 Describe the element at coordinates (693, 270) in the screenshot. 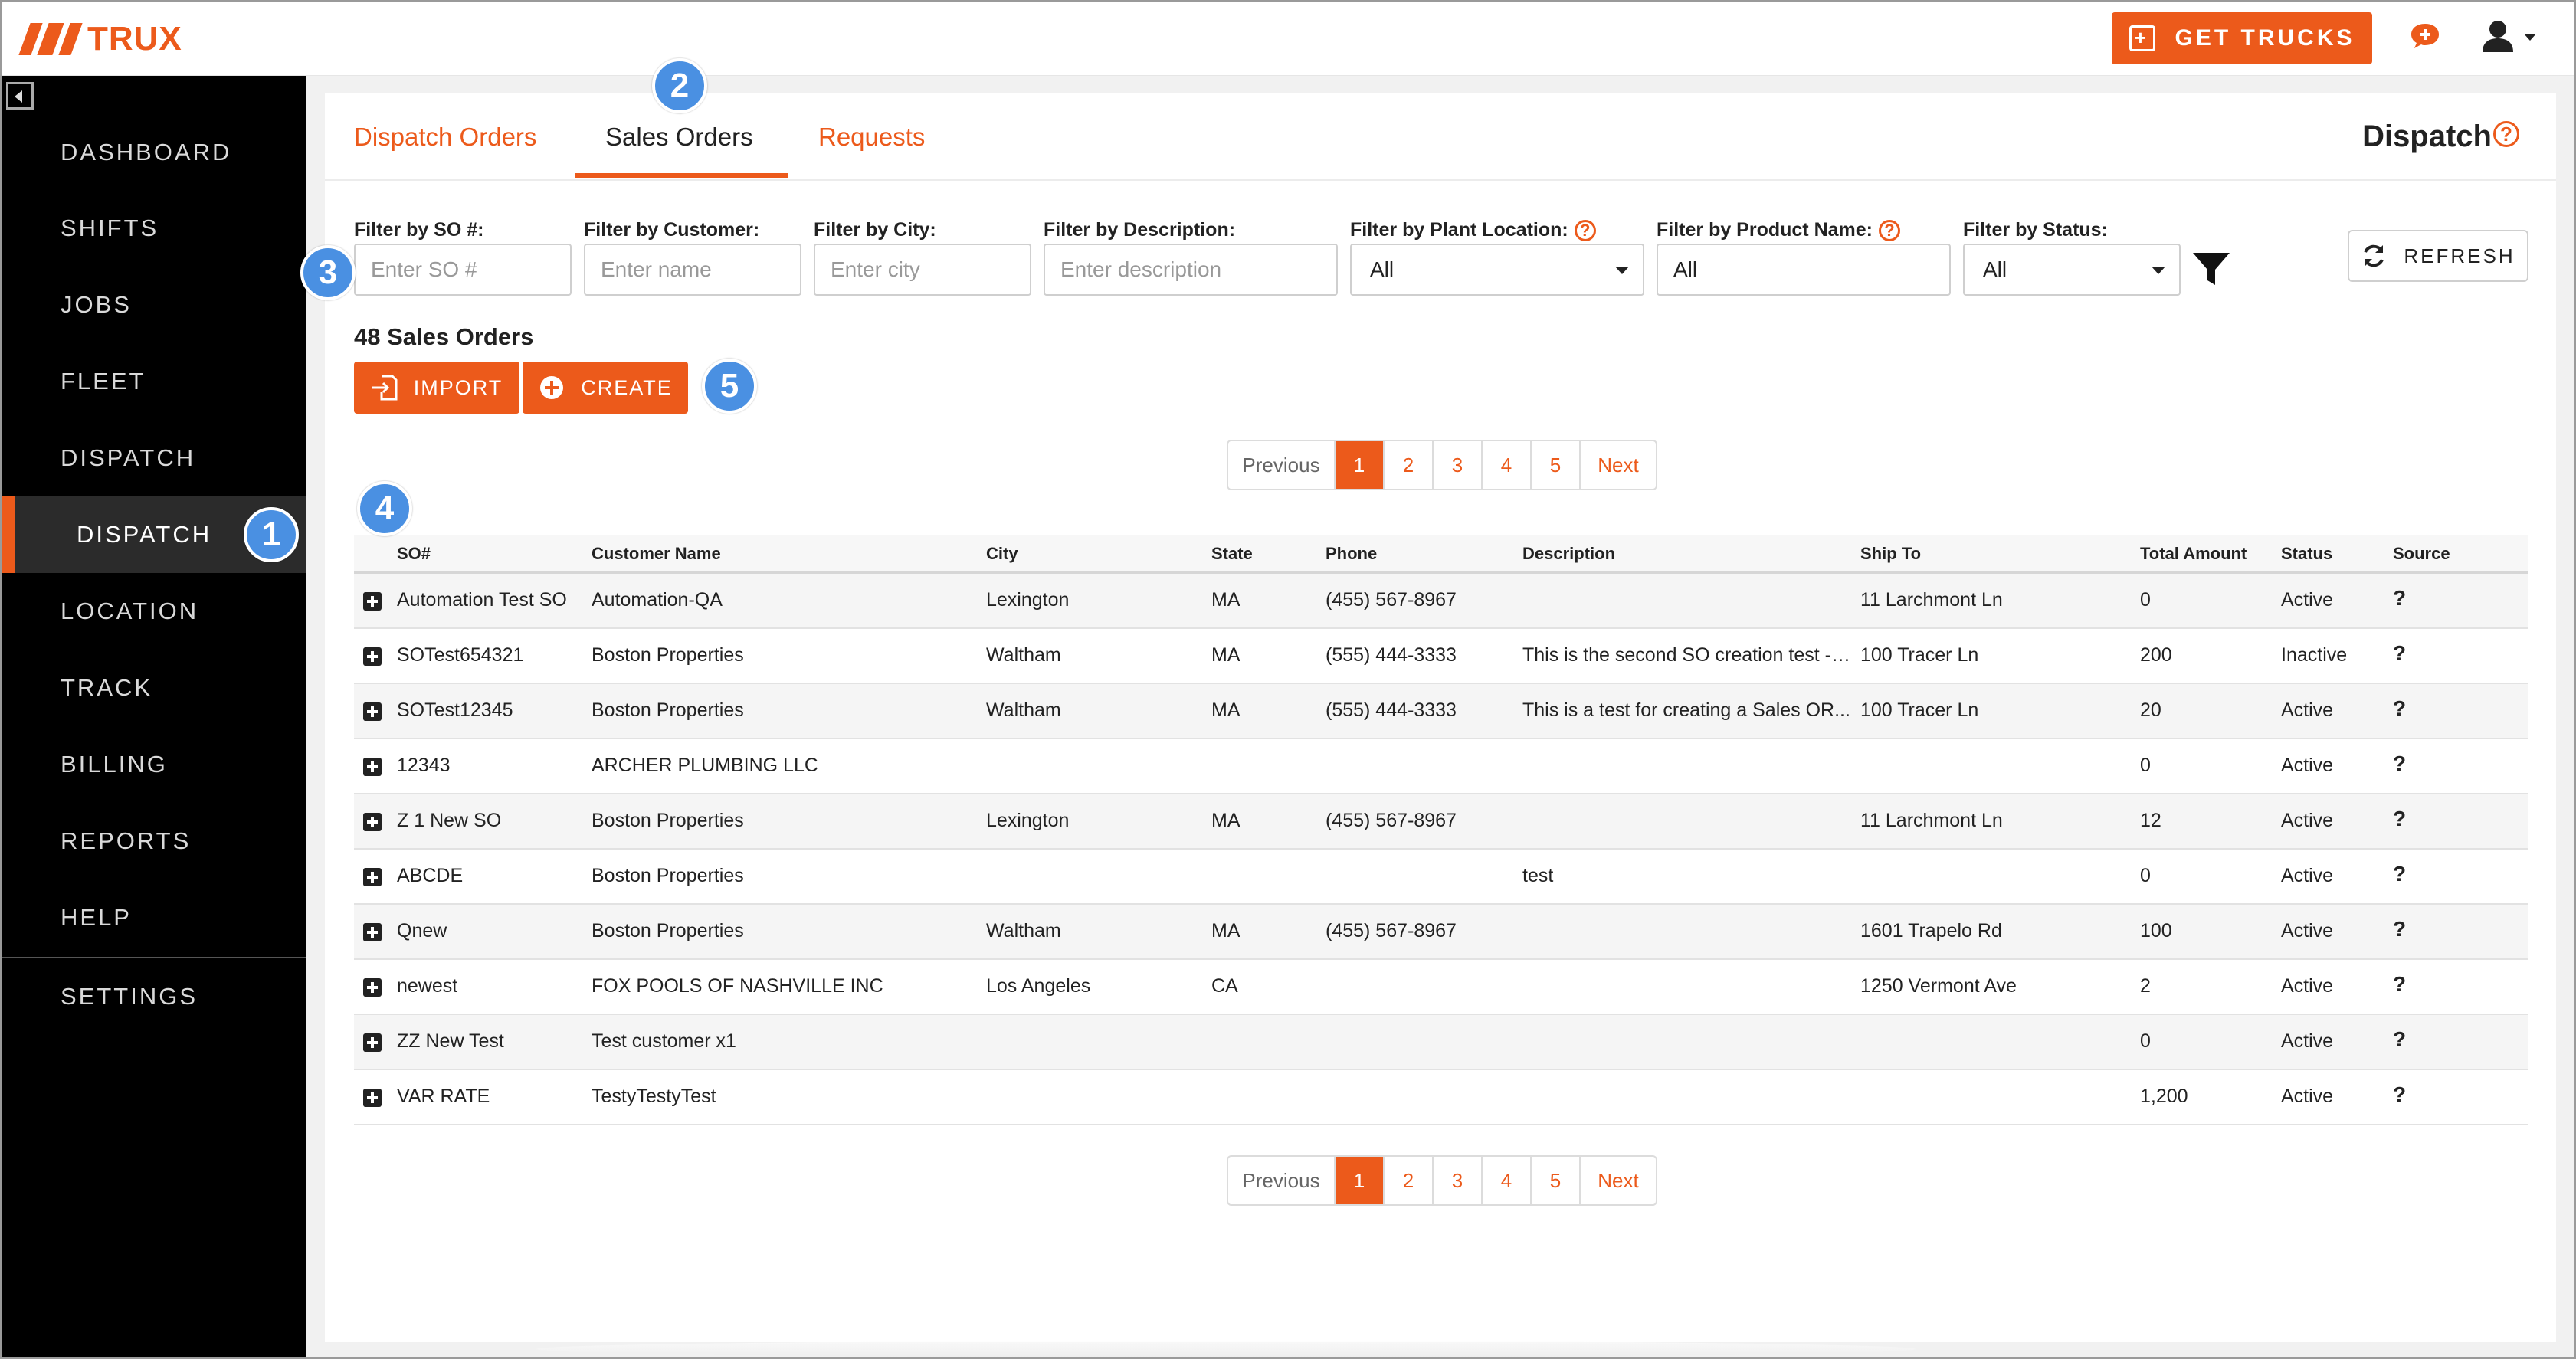

I see `customer-filter-input` at that location.